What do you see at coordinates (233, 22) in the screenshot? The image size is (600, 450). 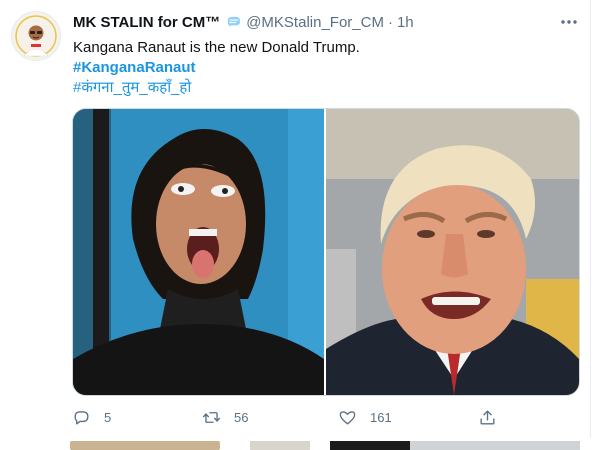 I see `verified-icon` at bounding box center [233, 22].